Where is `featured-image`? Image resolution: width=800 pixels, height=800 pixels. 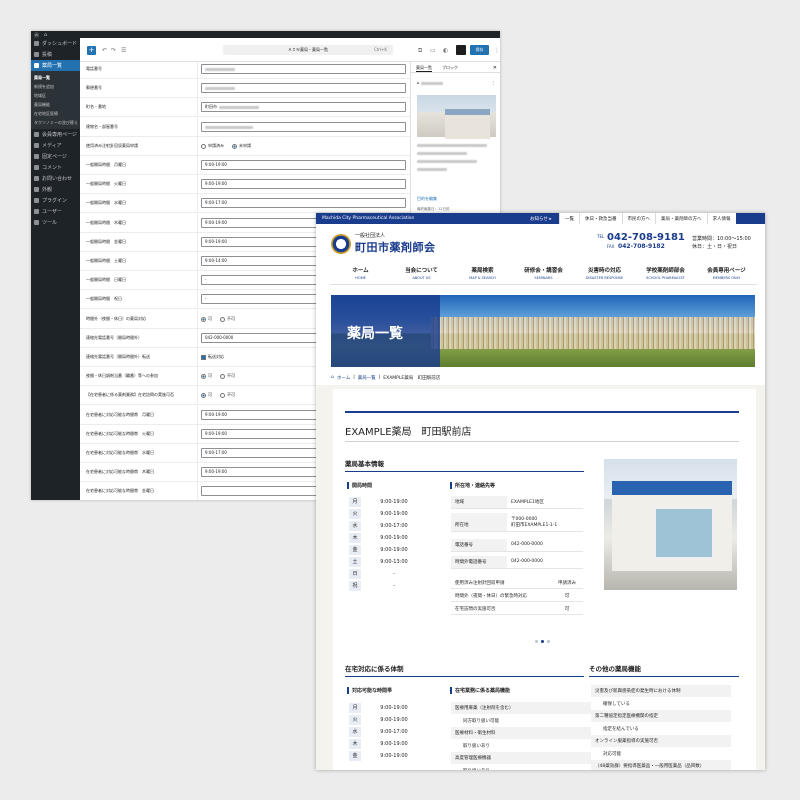
featured-image is located at coordinates (456, 117).